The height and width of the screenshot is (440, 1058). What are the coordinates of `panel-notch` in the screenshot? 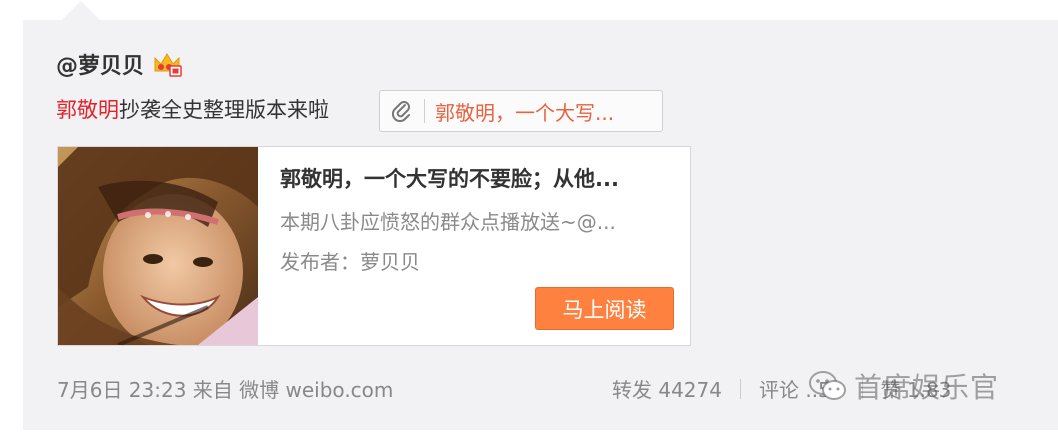 It's located at (81, 10).